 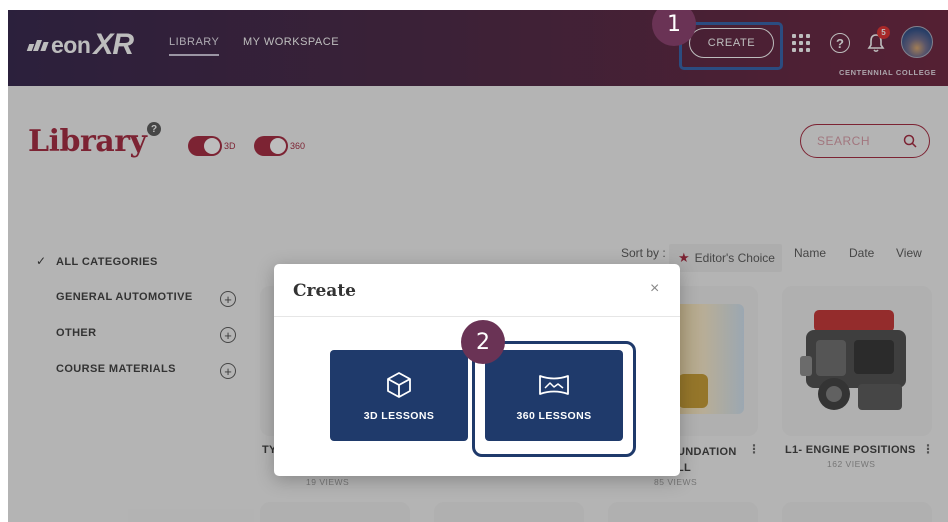 What do you see at coordinates (554, 415) in the screenshot?
I see `360-lessons-label: 360 LESSONS` at bounding box center [554, 415].